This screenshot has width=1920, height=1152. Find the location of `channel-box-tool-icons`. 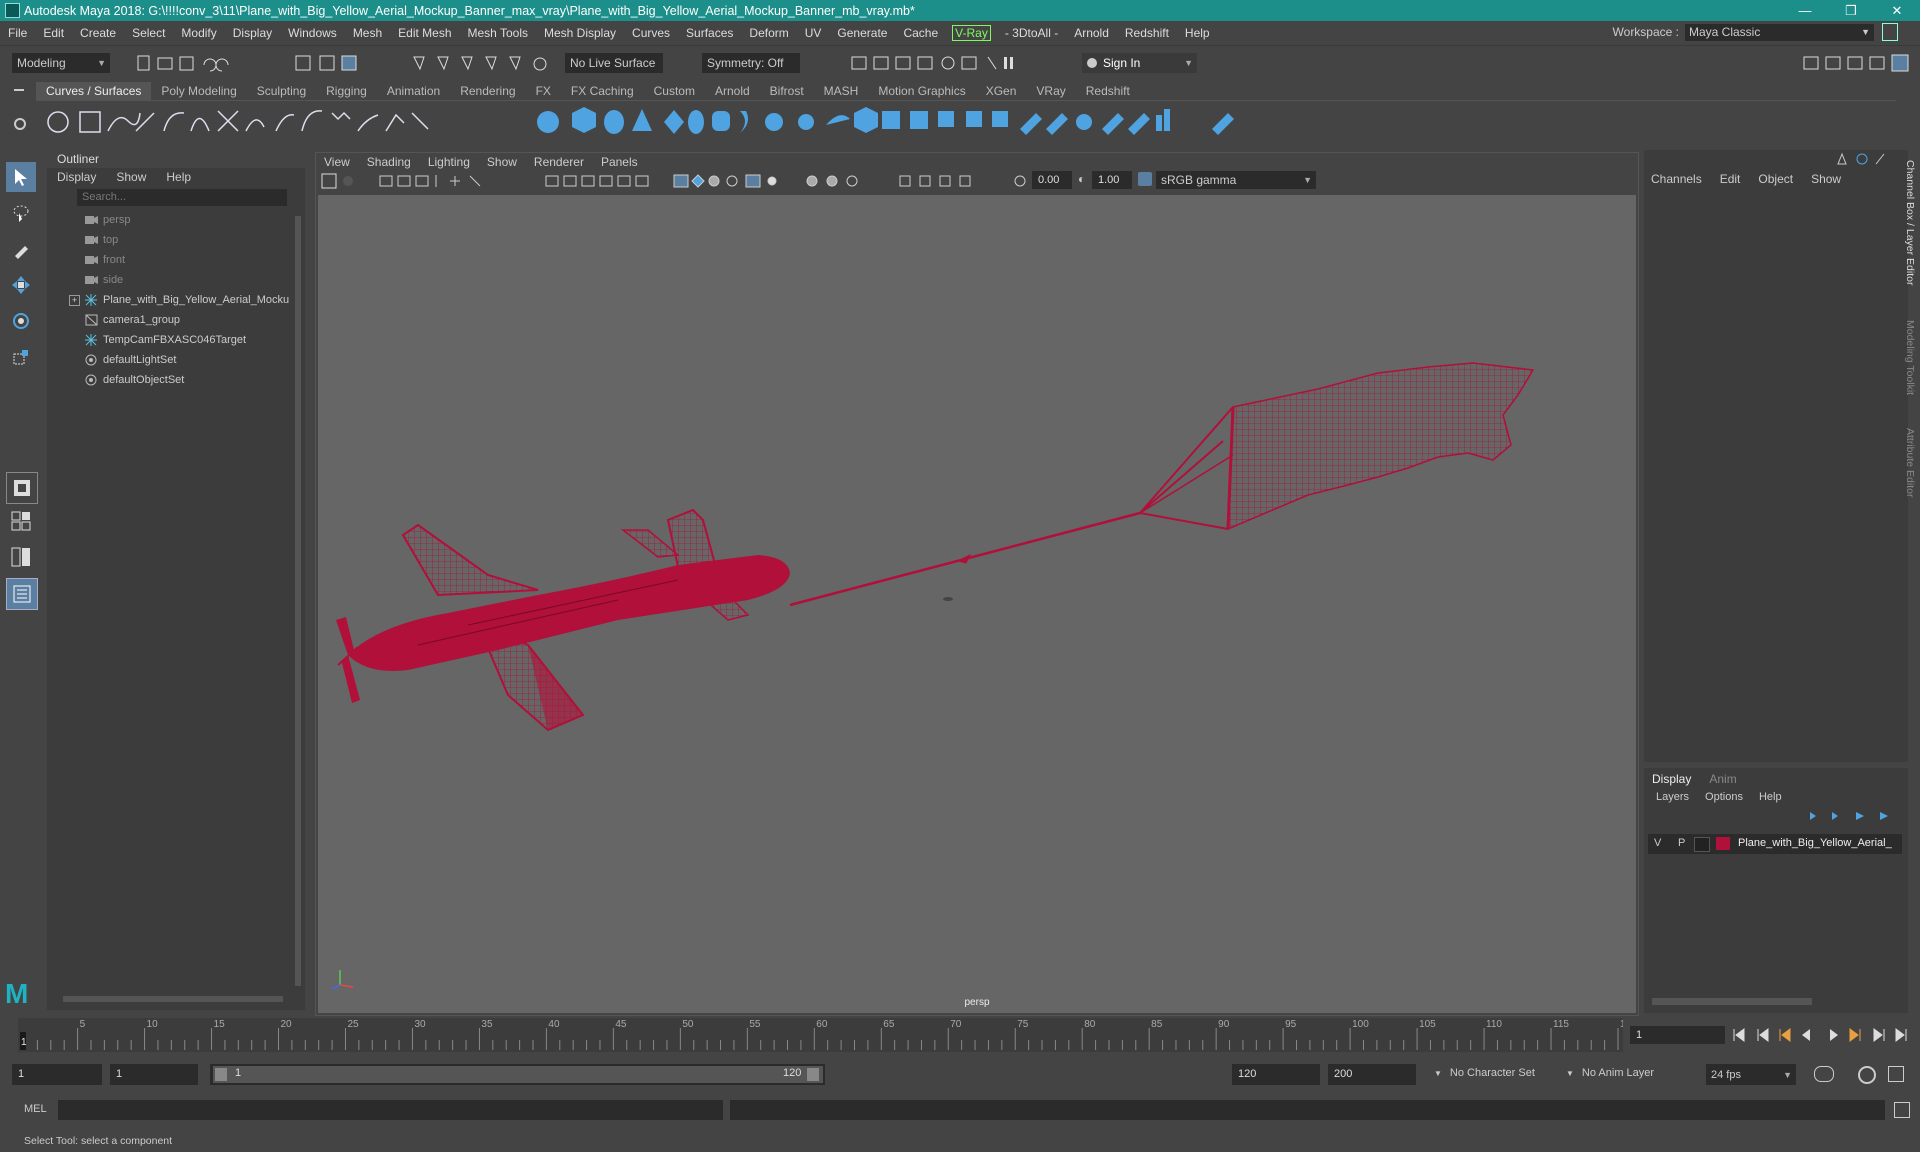

channel-box-tool-icons is located at coordinates (1871, 159).